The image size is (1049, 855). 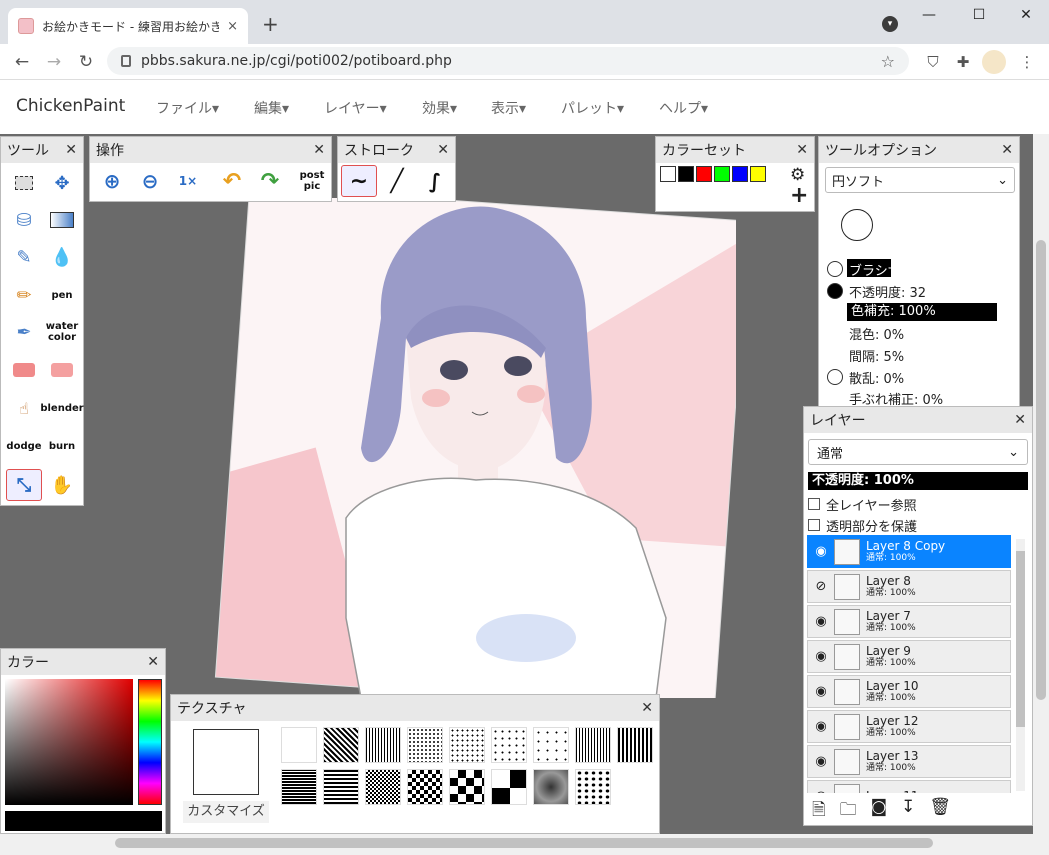 I want to click on vertical-scroll-thumb, so click(x=1041, y=470).